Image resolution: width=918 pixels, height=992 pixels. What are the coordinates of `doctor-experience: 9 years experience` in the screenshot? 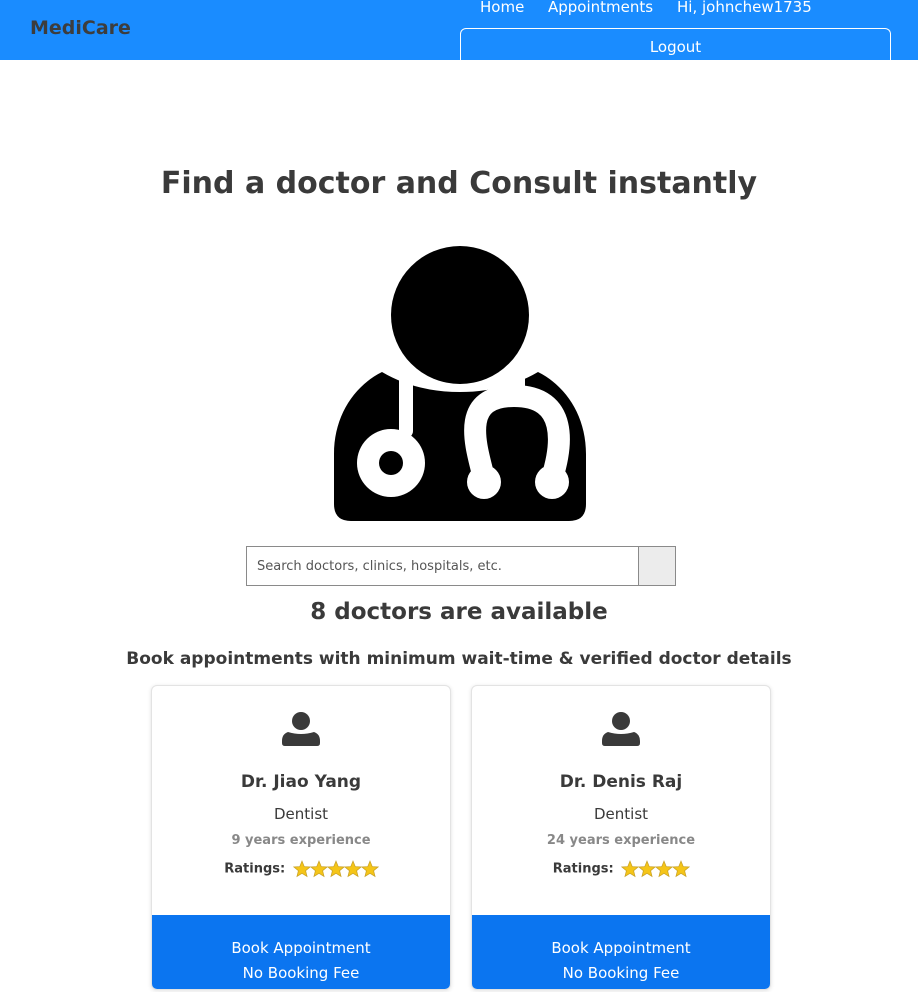 It's located at (301, 840).